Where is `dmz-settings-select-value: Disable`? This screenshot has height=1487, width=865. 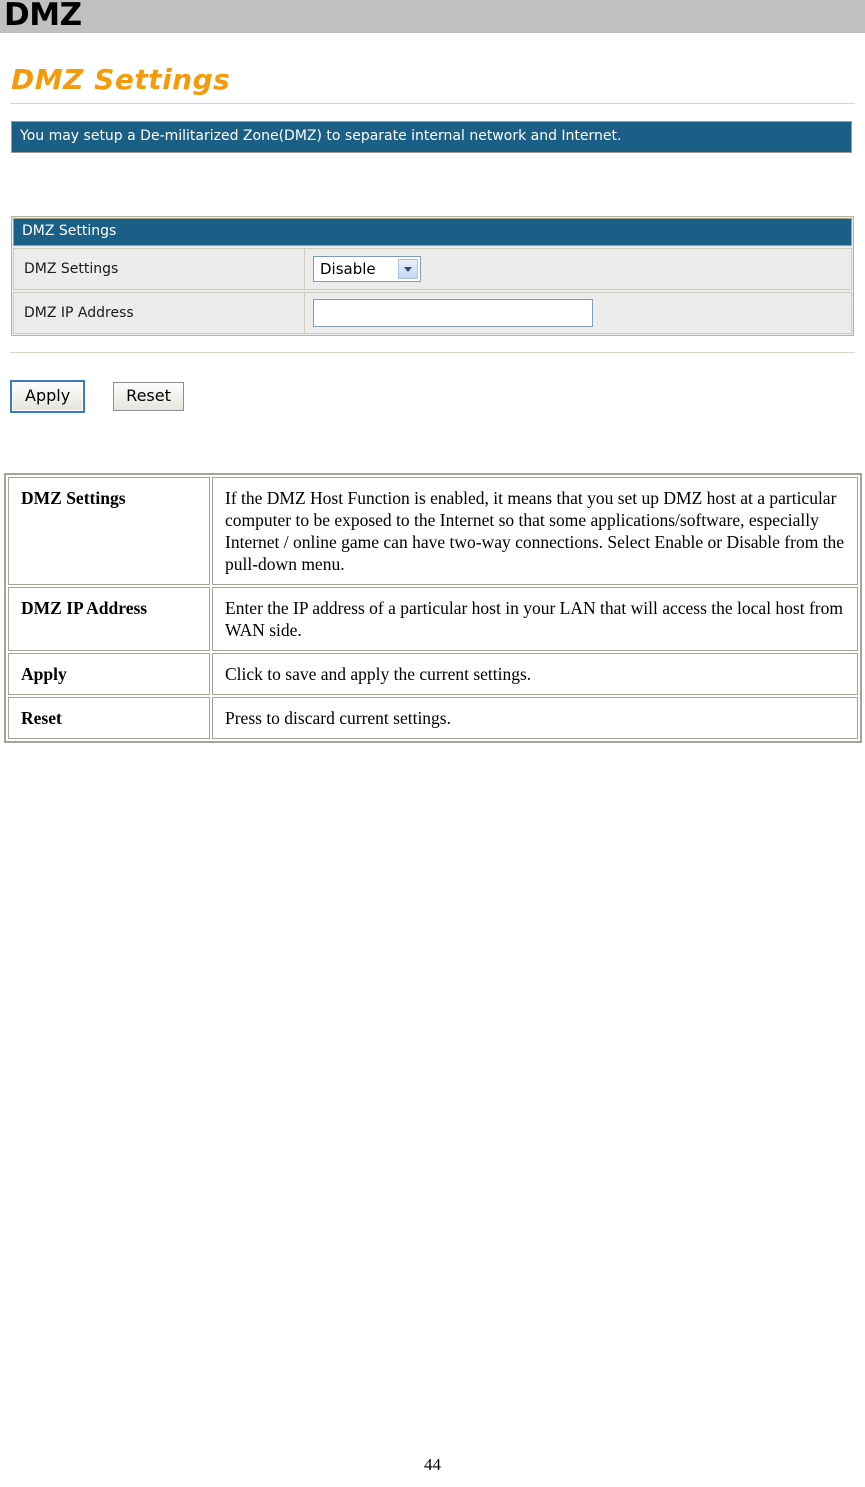 dmz-settings-select-value: Disable is located at coordinates (348, 269).